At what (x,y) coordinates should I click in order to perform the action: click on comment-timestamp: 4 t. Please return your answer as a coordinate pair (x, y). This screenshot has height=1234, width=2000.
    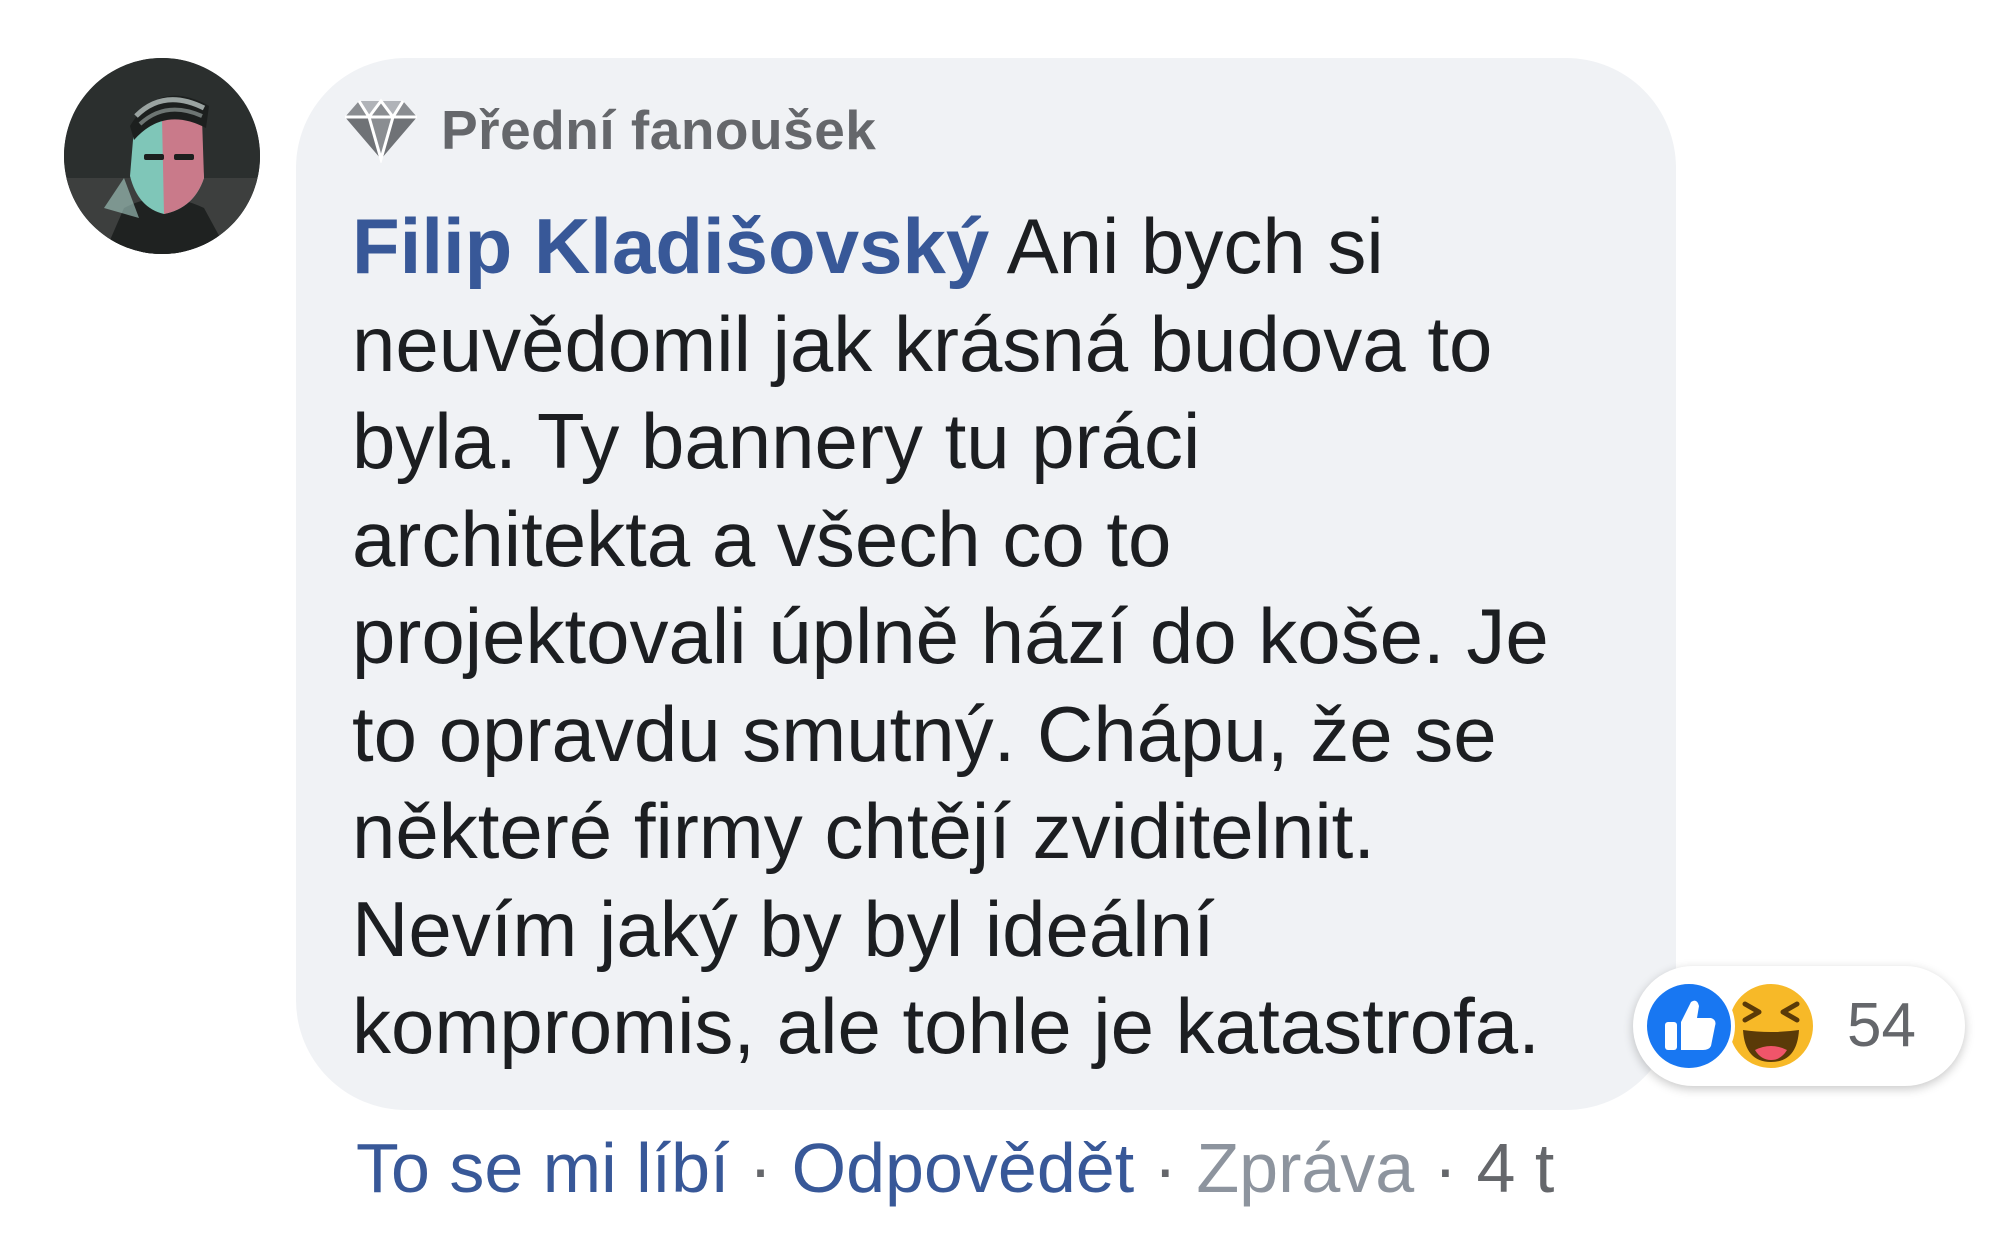
    Looking at the image, I should click on (1515, 1168).